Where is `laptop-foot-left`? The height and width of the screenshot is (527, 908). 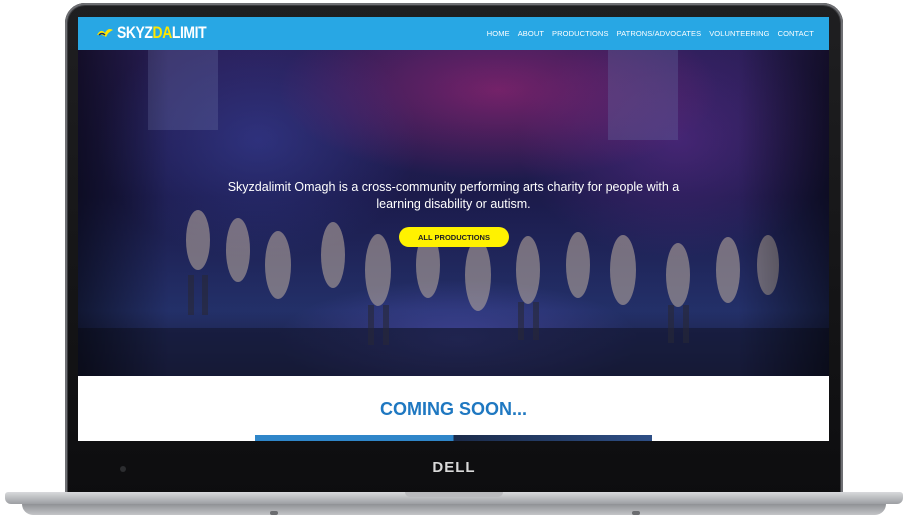 laptop-foot-left is located at coordinates (274, 513).